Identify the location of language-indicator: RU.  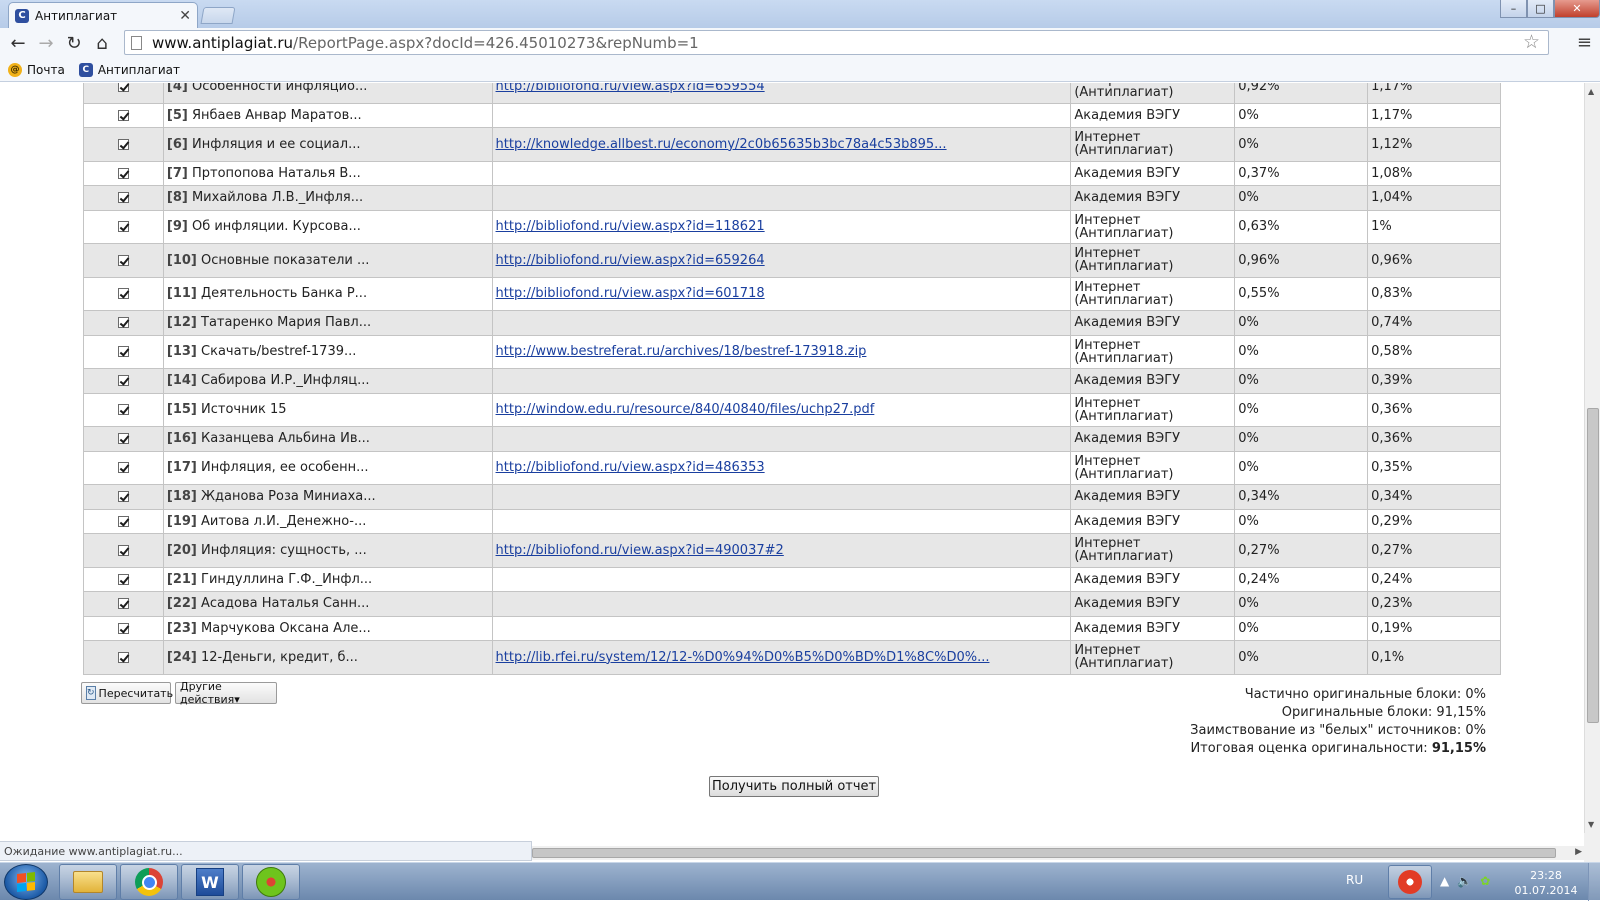
(1354, 880).